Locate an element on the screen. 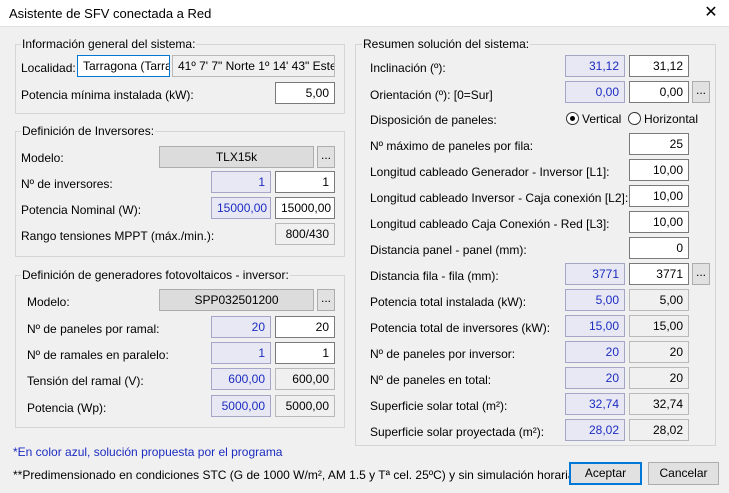 The height and width of the screenshot is (493, 729). tension-ramal-suggested: 600,00 is located at coordinates (241, 379).